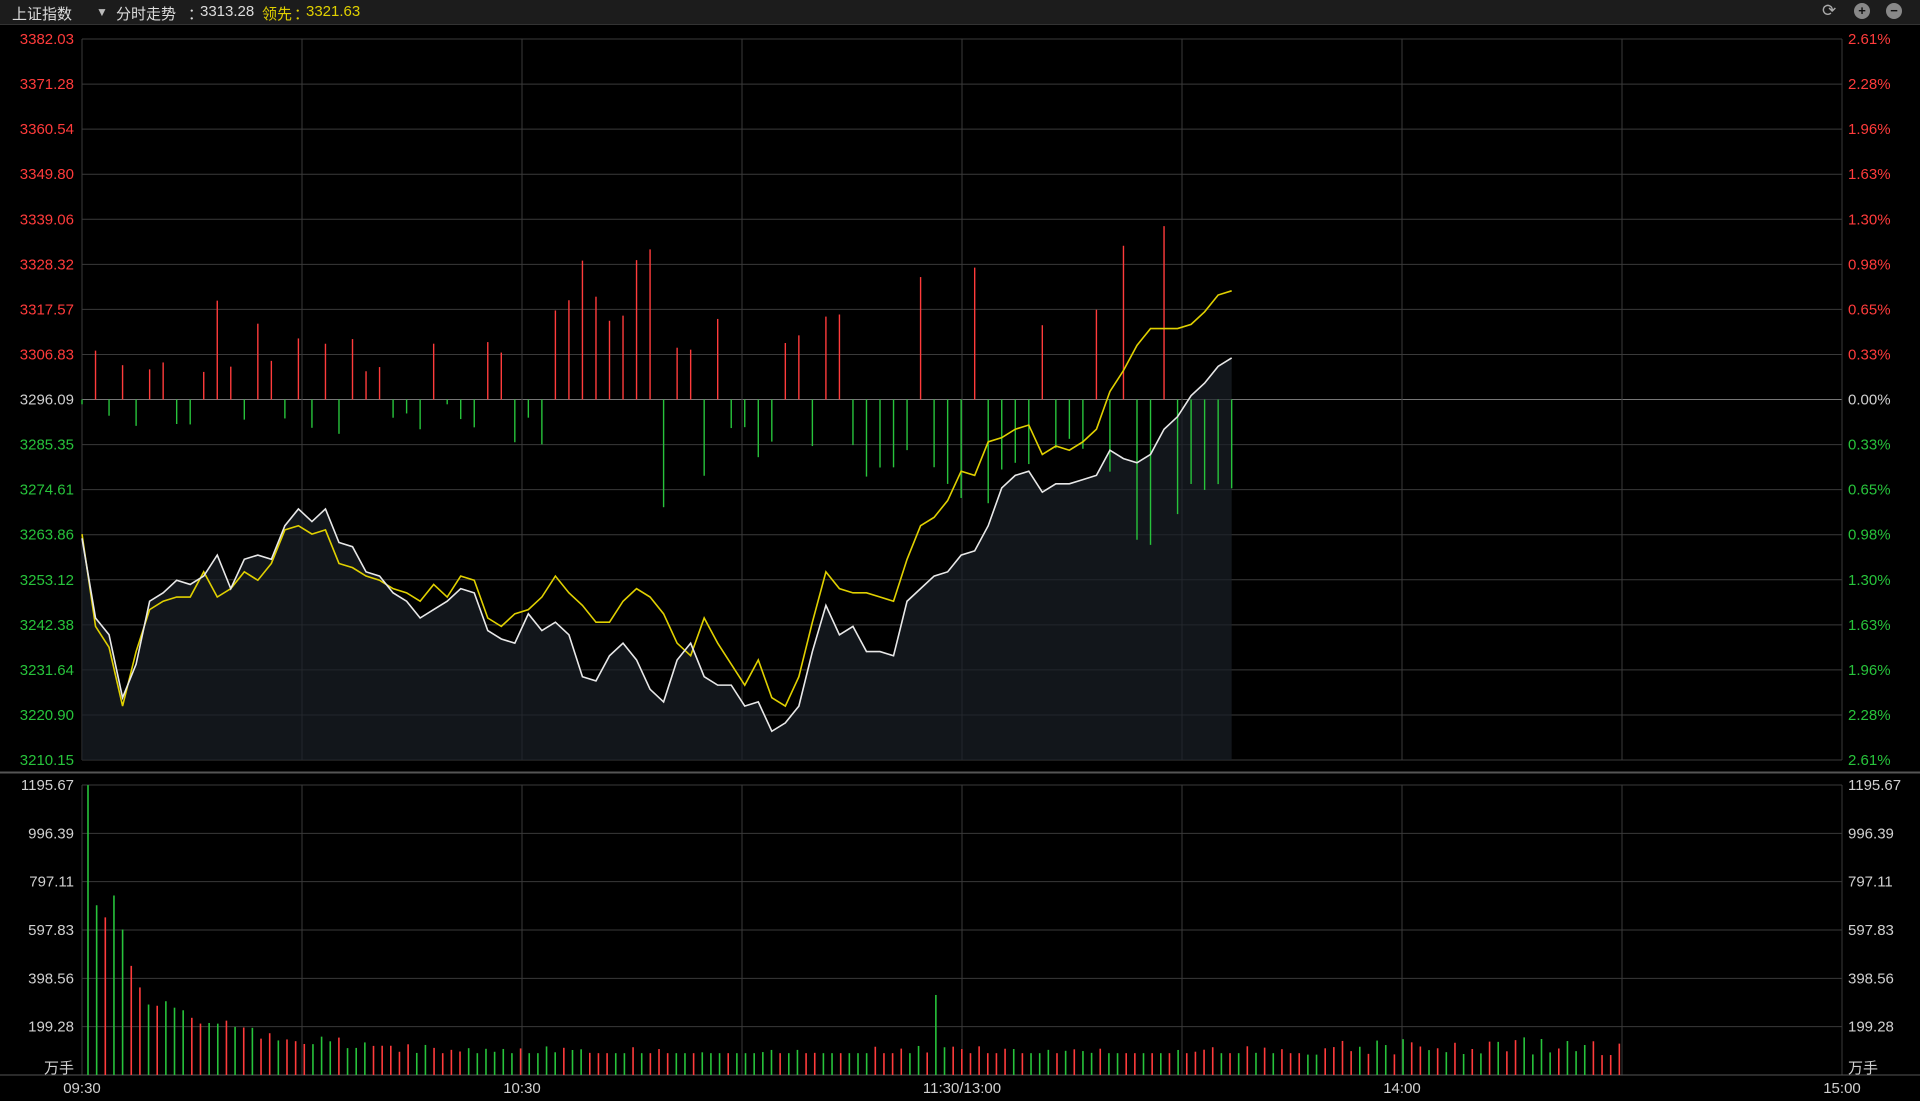 This screenshot has height=1101, width=1920. What do you see at coordinates (1869, 400) in the screenshot?
I see `y-tick-right: 0.00%` at bounding box center [1869, 400].